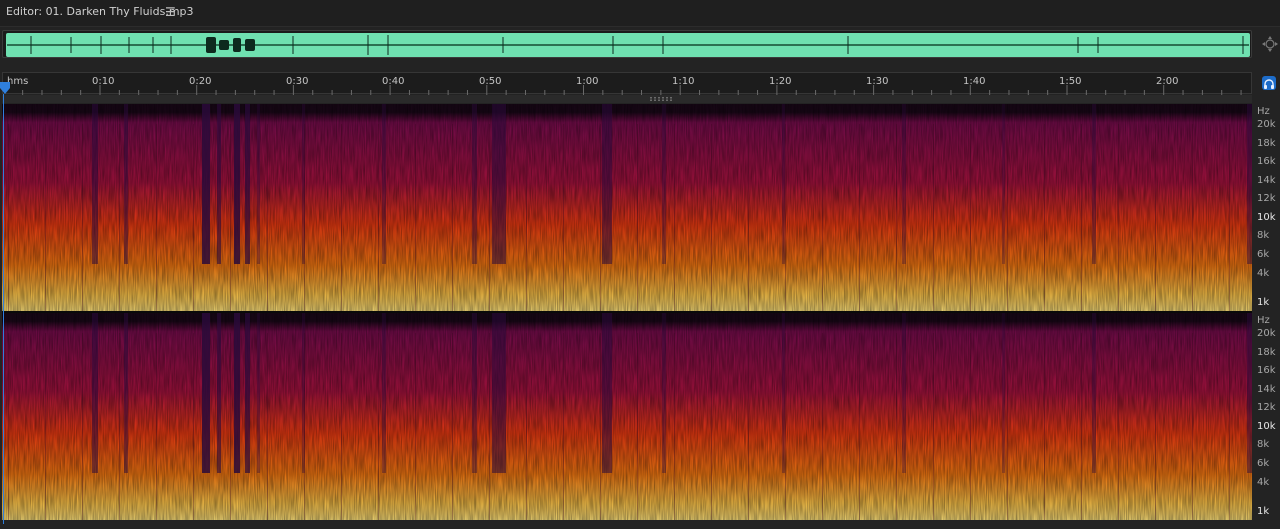 The height and width of the screenshot is (529, 1280). Describe the element at coordinates (1167, 81) in the screenshot. I see `ruler-label-2-00: 2:00` at that location.